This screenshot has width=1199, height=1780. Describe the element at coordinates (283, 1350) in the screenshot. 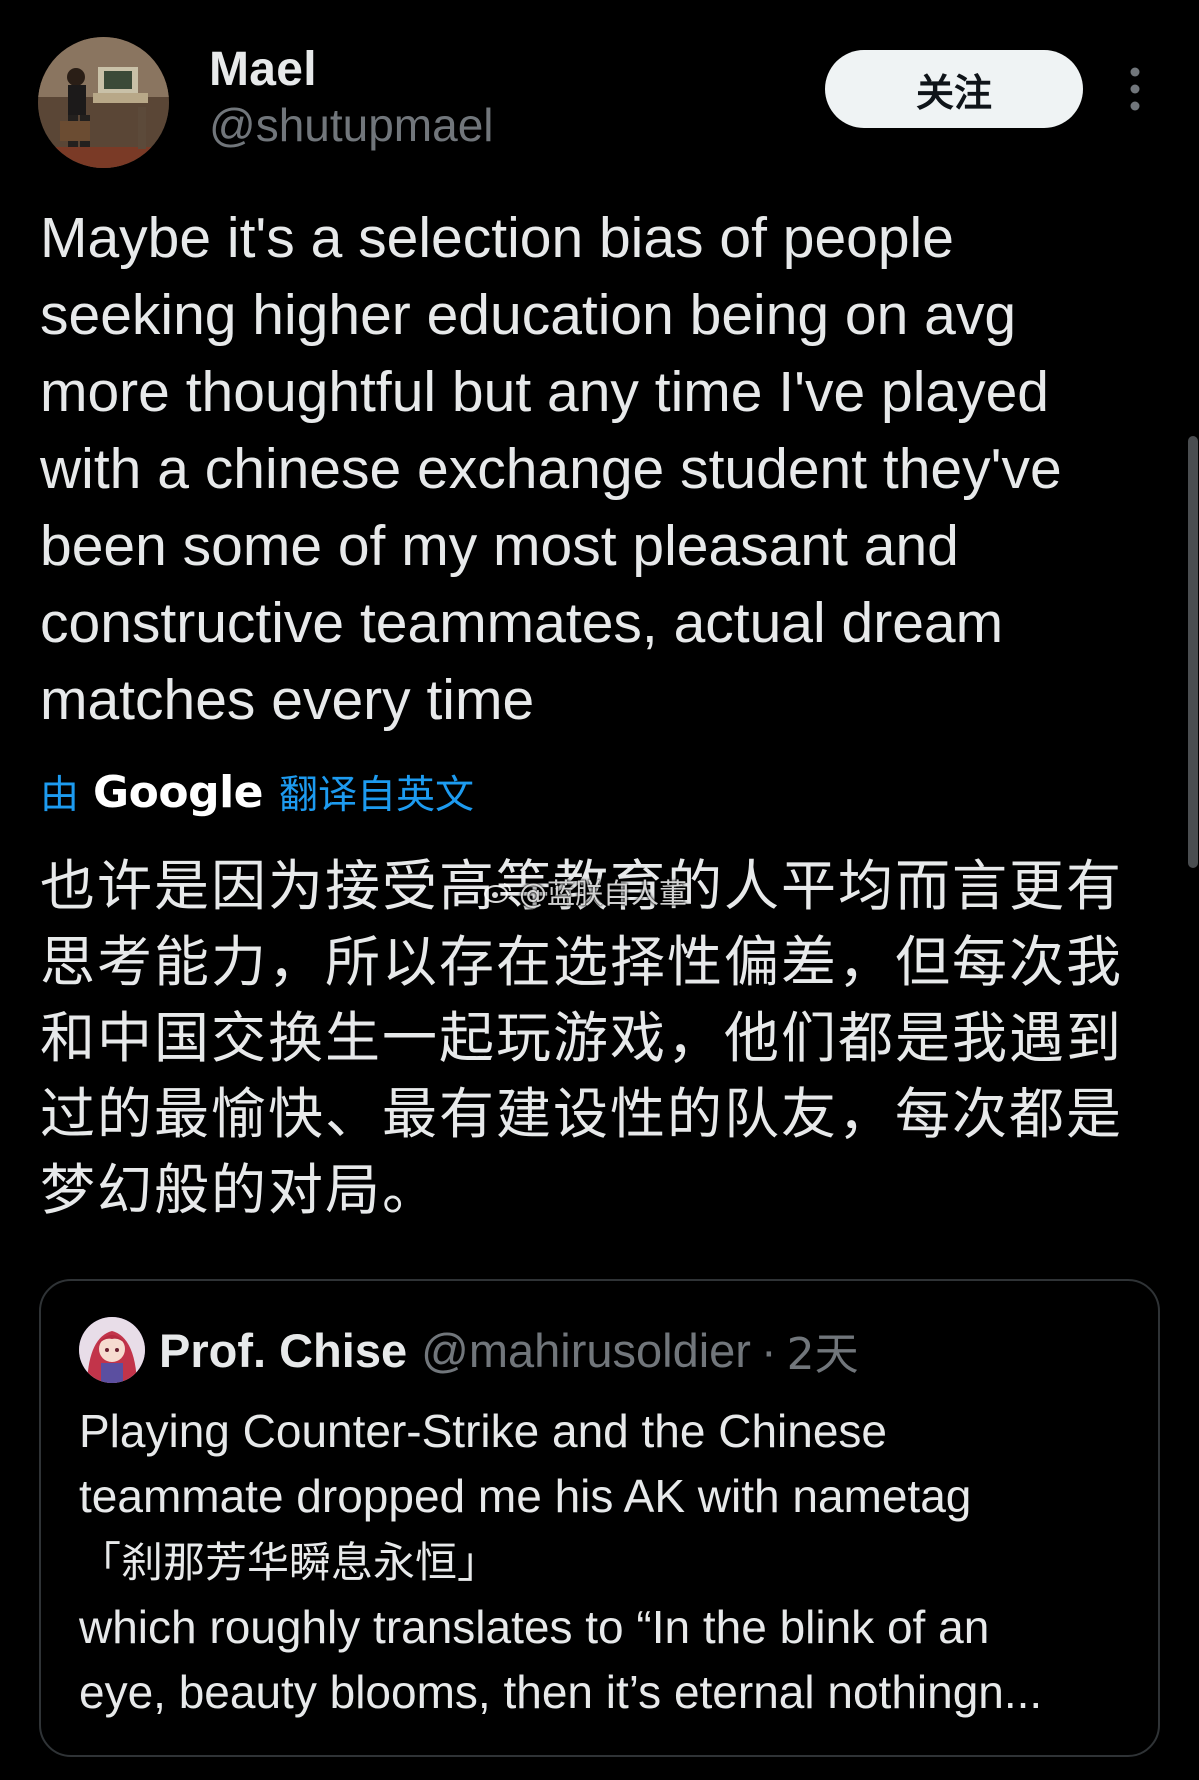

I see `quote-author-name: Prof. Chise` at that location.